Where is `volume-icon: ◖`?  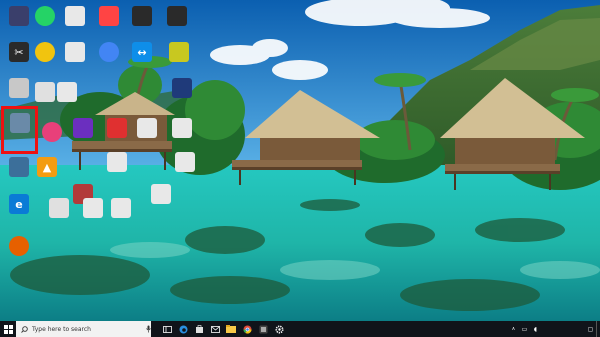
volume-icon: ◖ is located at coordinates (535, 329).